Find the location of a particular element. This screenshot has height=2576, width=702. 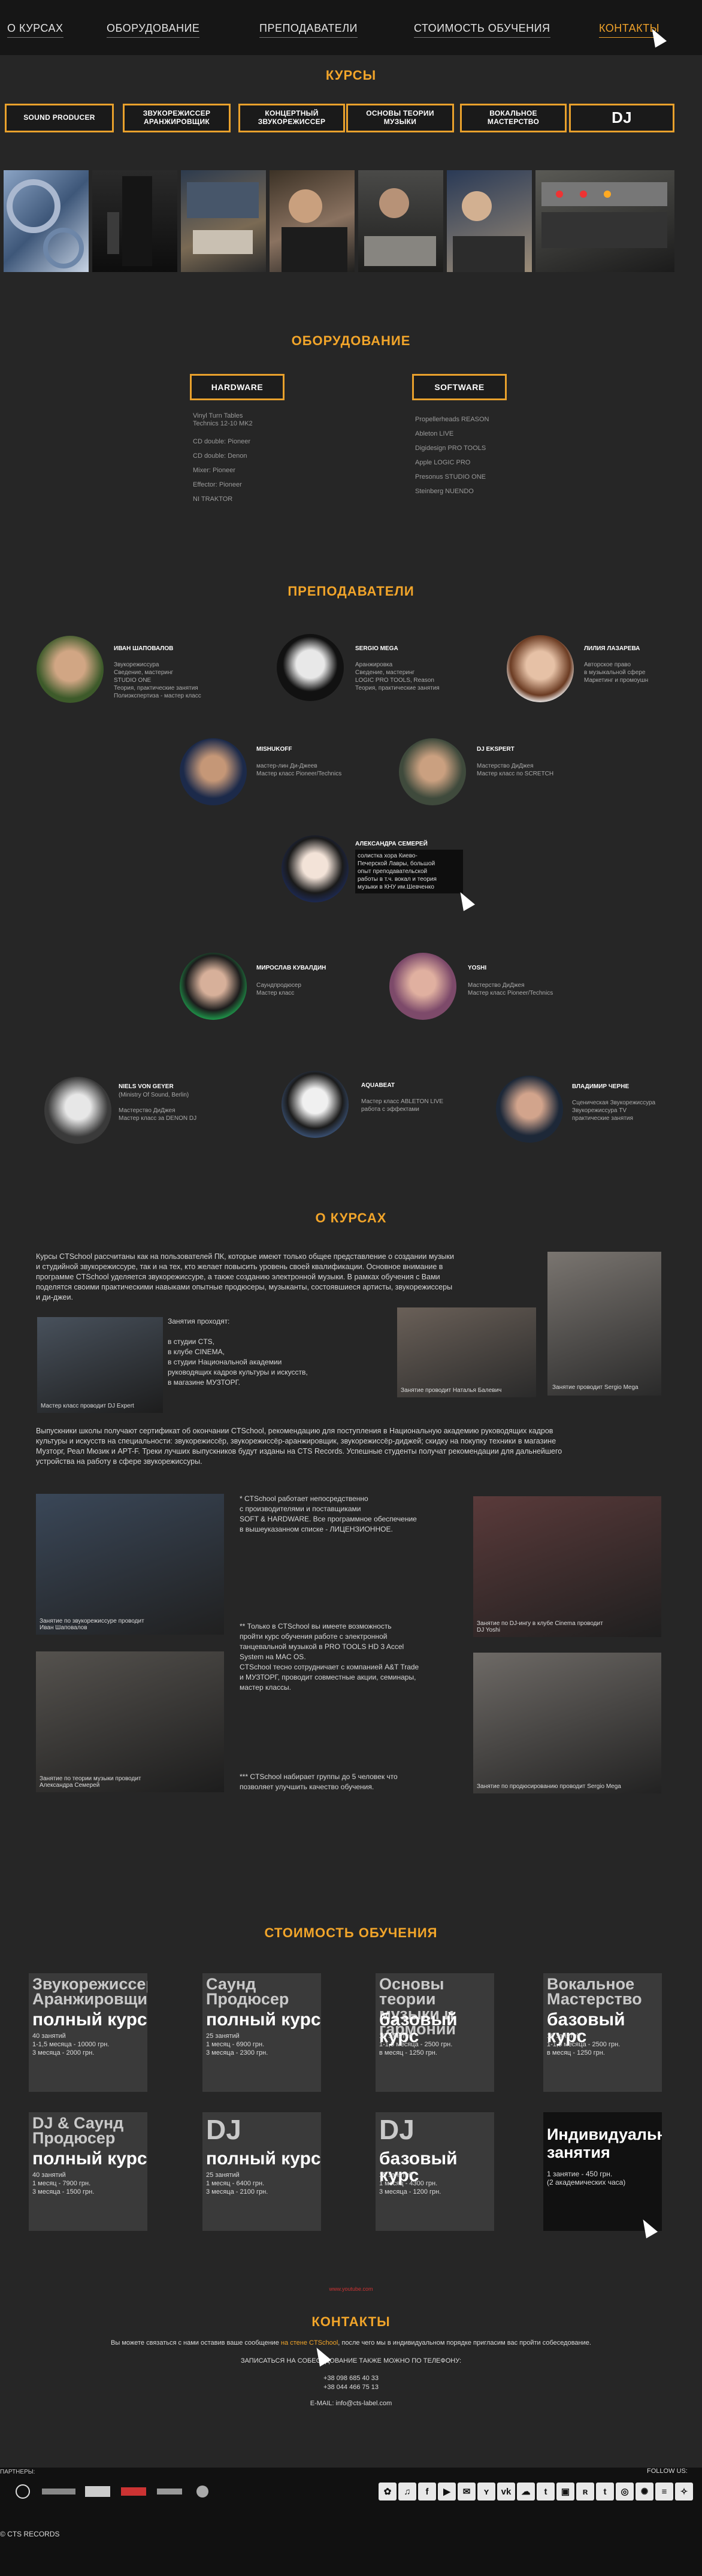

hardware-item: CD double: Pioneer is located at coordinates (222, 442).